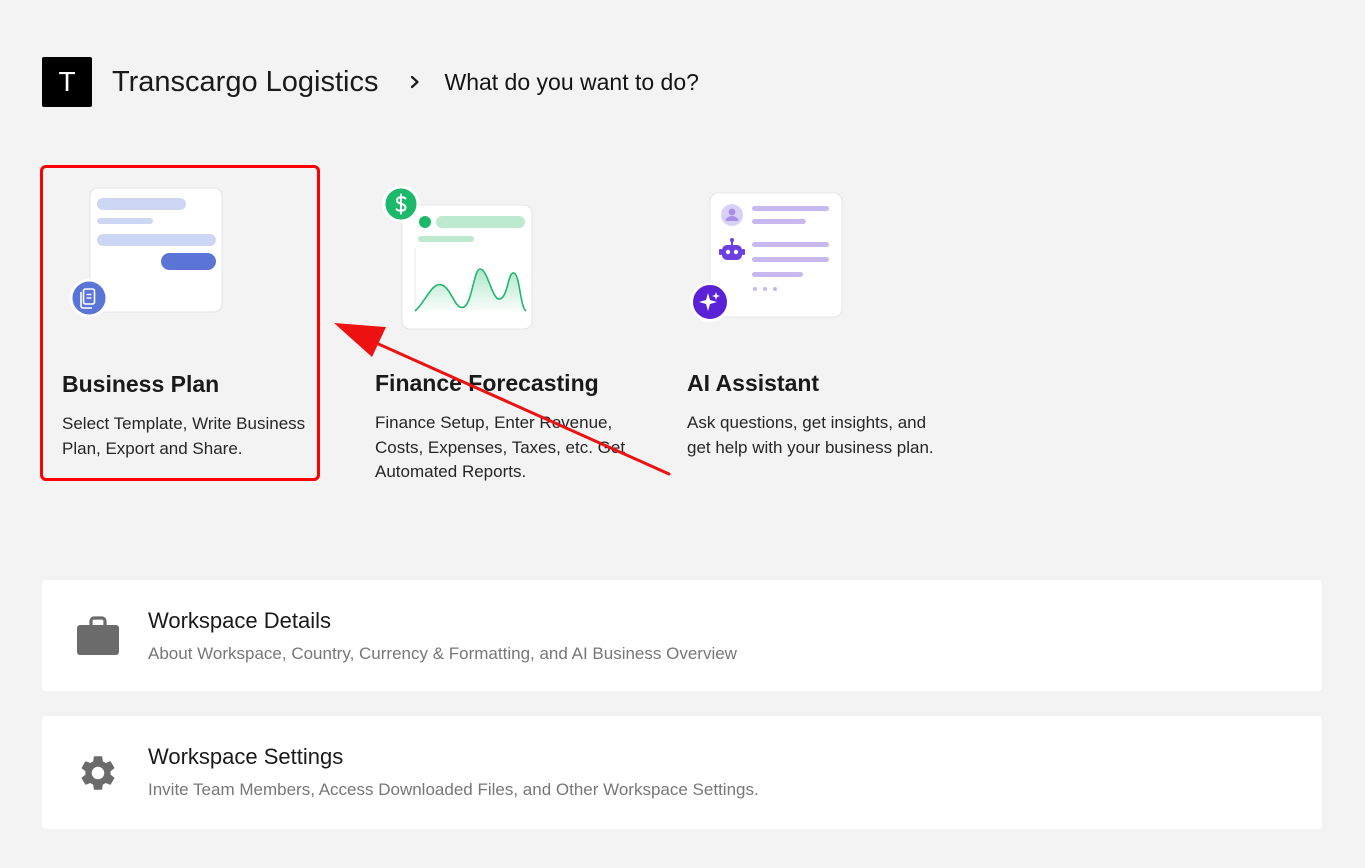 This screenshot has width=1365, height=868. What do you see at coordinates (415, 82) in the screenshot?
I see `chevron-right-icon` at bounding box center [415, 82].